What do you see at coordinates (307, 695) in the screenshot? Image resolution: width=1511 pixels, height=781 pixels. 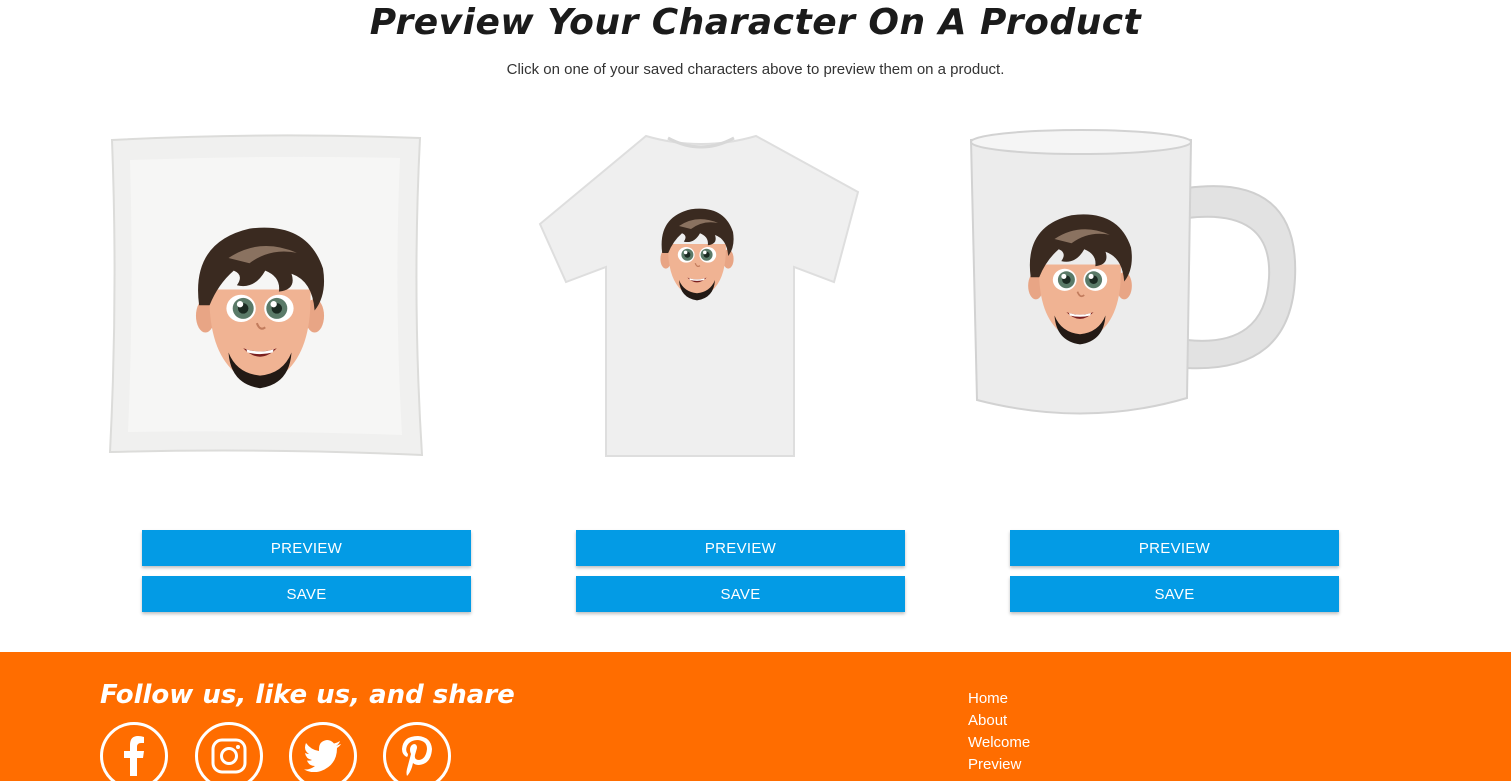 I see `follow-heading: Follow us, like us, and share` at bounding box center [307, 695].